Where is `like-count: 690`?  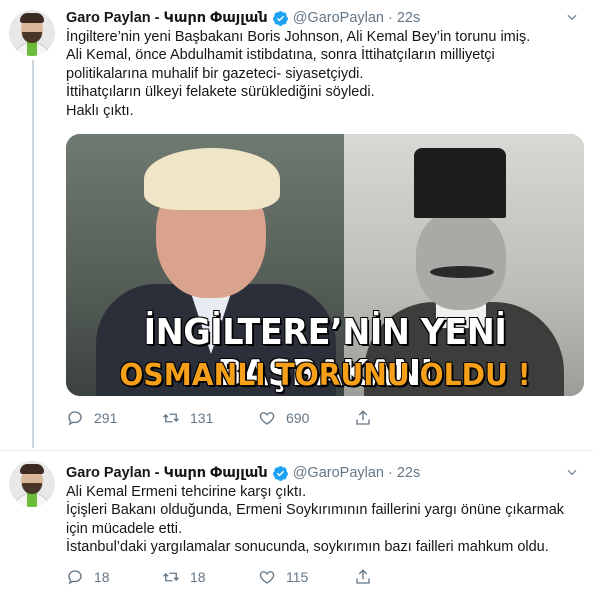 like-count: 690 is located at coordinates (298, 418).